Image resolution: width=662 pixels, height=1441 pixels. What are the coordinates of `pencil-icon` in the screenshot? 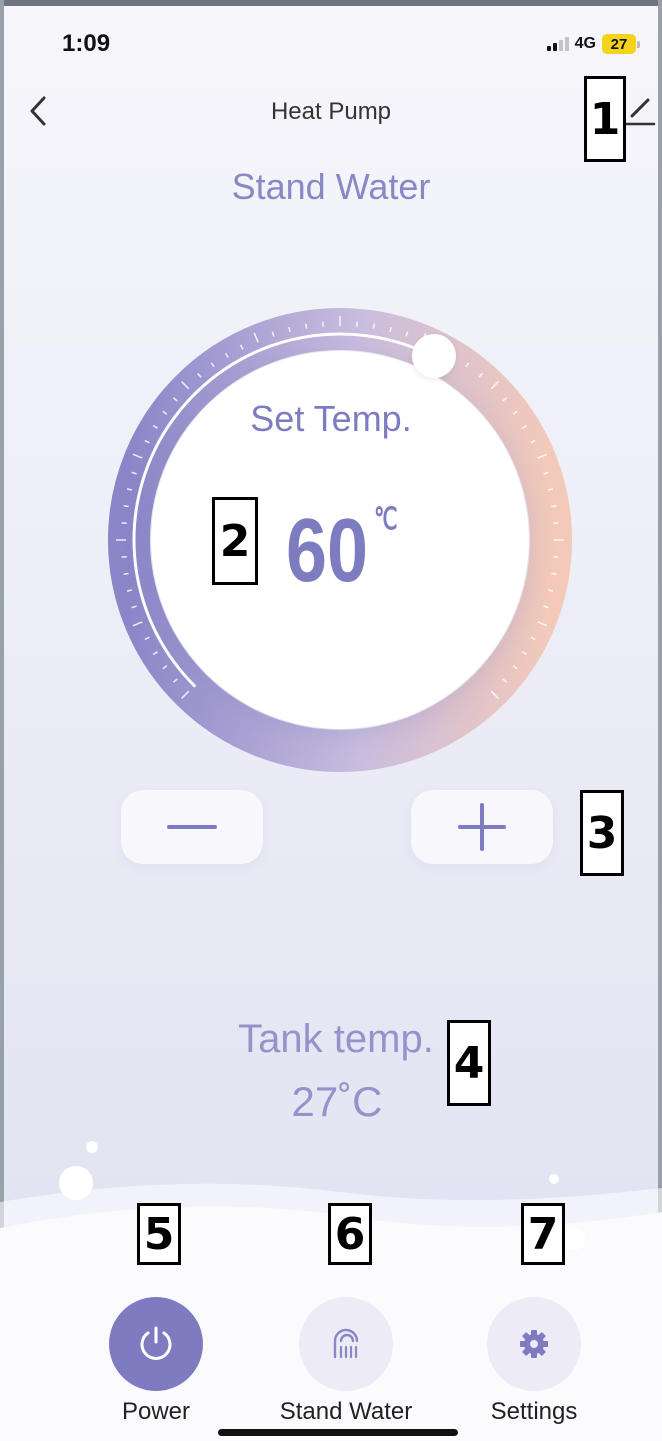 It's located at (640, 112).